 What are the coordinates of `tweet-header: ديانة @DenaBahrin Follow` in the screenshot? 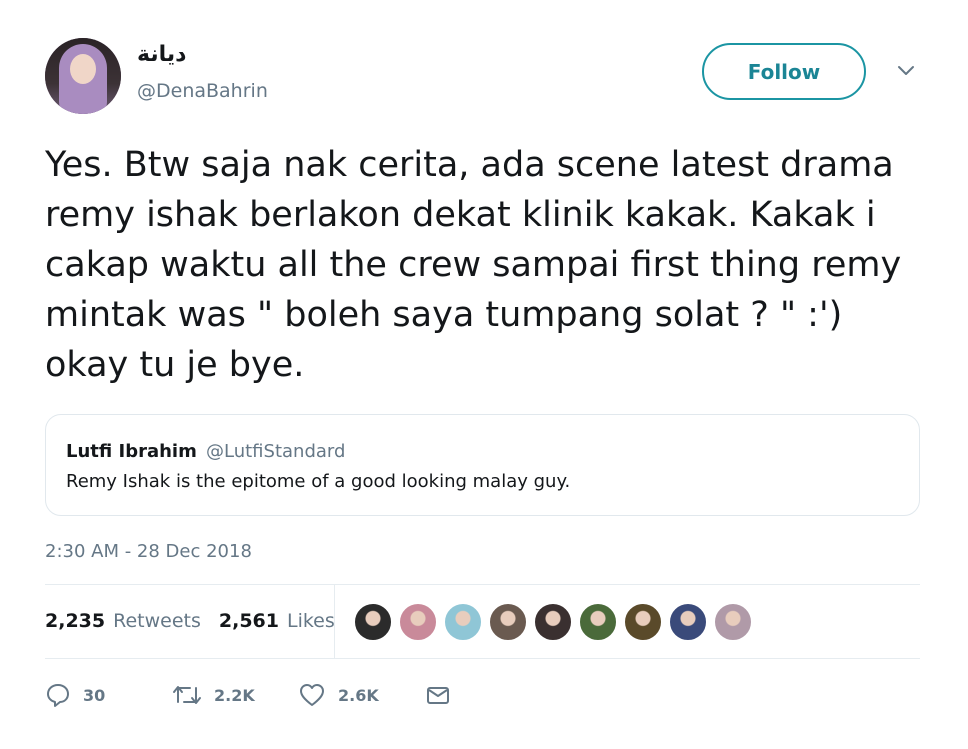 It's located at (482, 76).